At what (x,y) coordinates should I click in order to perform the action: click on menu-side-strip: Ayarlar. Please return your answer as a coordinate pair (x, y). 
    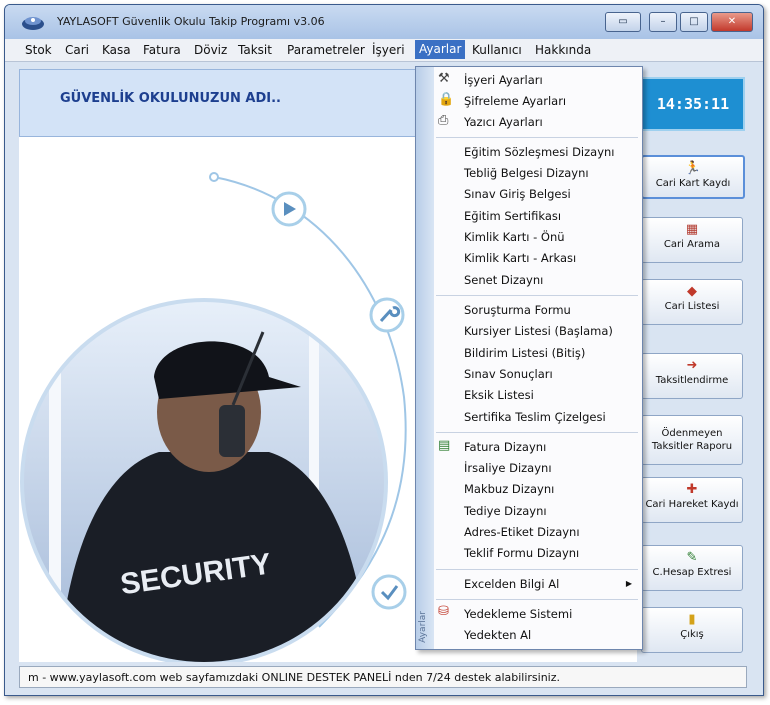
    Looking at the image, I should click on (425, 358).